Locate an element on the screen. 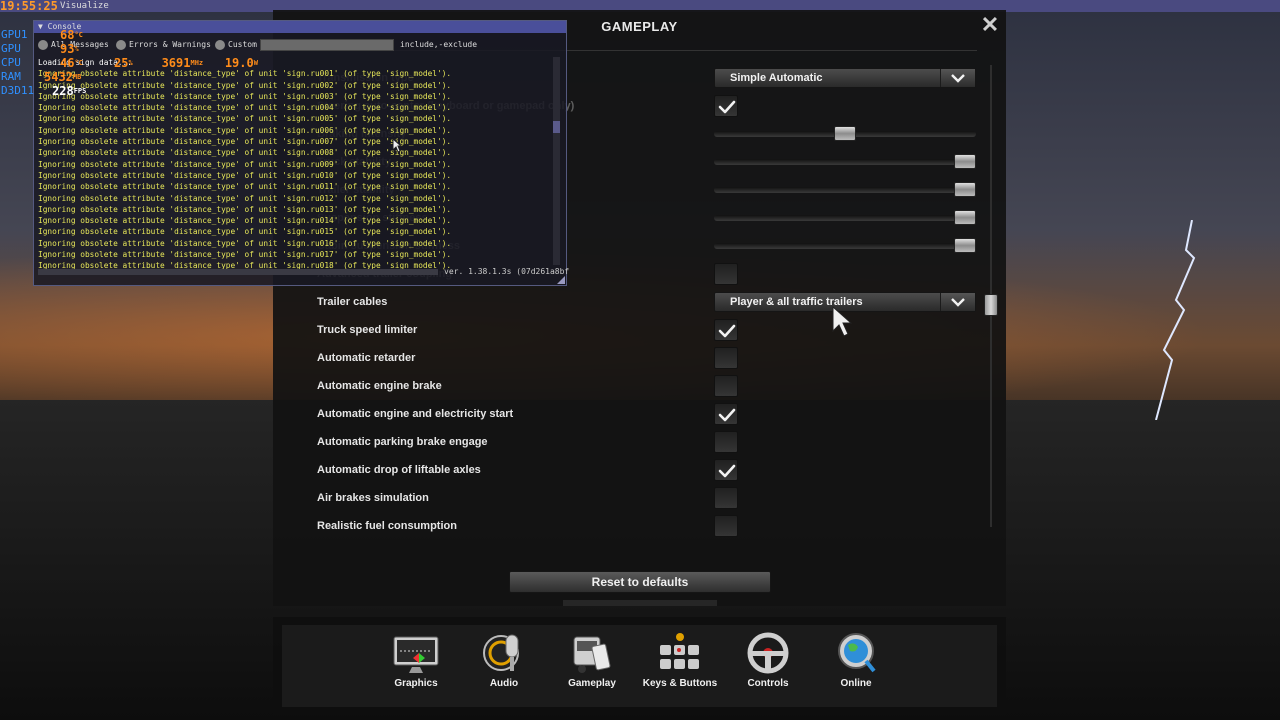 This screenshot has height=720, width=1280. settings-scroll-thumb is located at coordinates (991, 305).